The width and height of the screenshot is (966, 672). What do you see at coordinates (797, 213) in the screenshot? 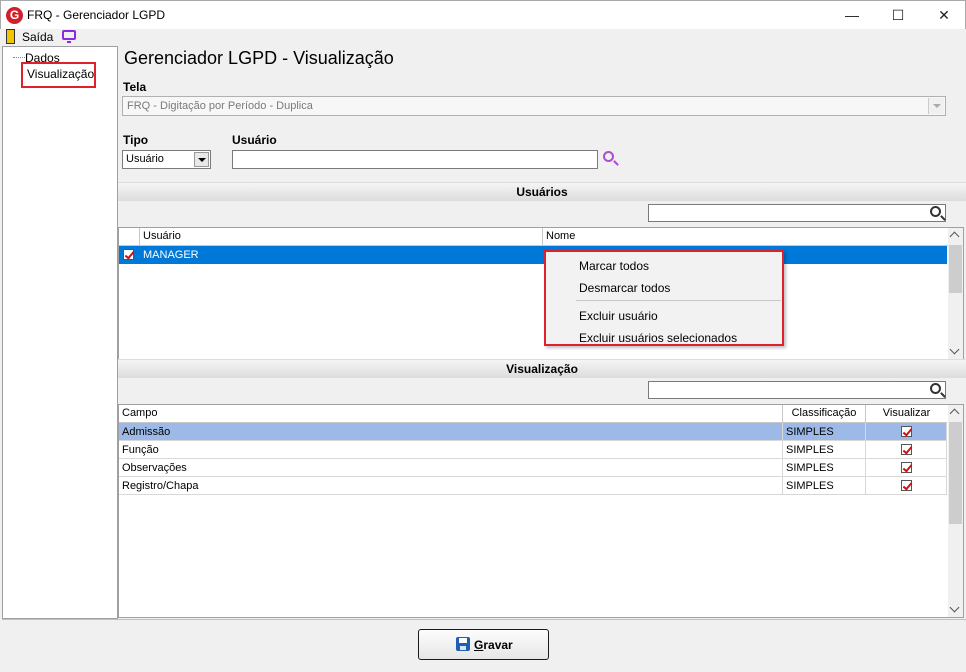
I see `users-search-input` at bounding box center [797, 213].